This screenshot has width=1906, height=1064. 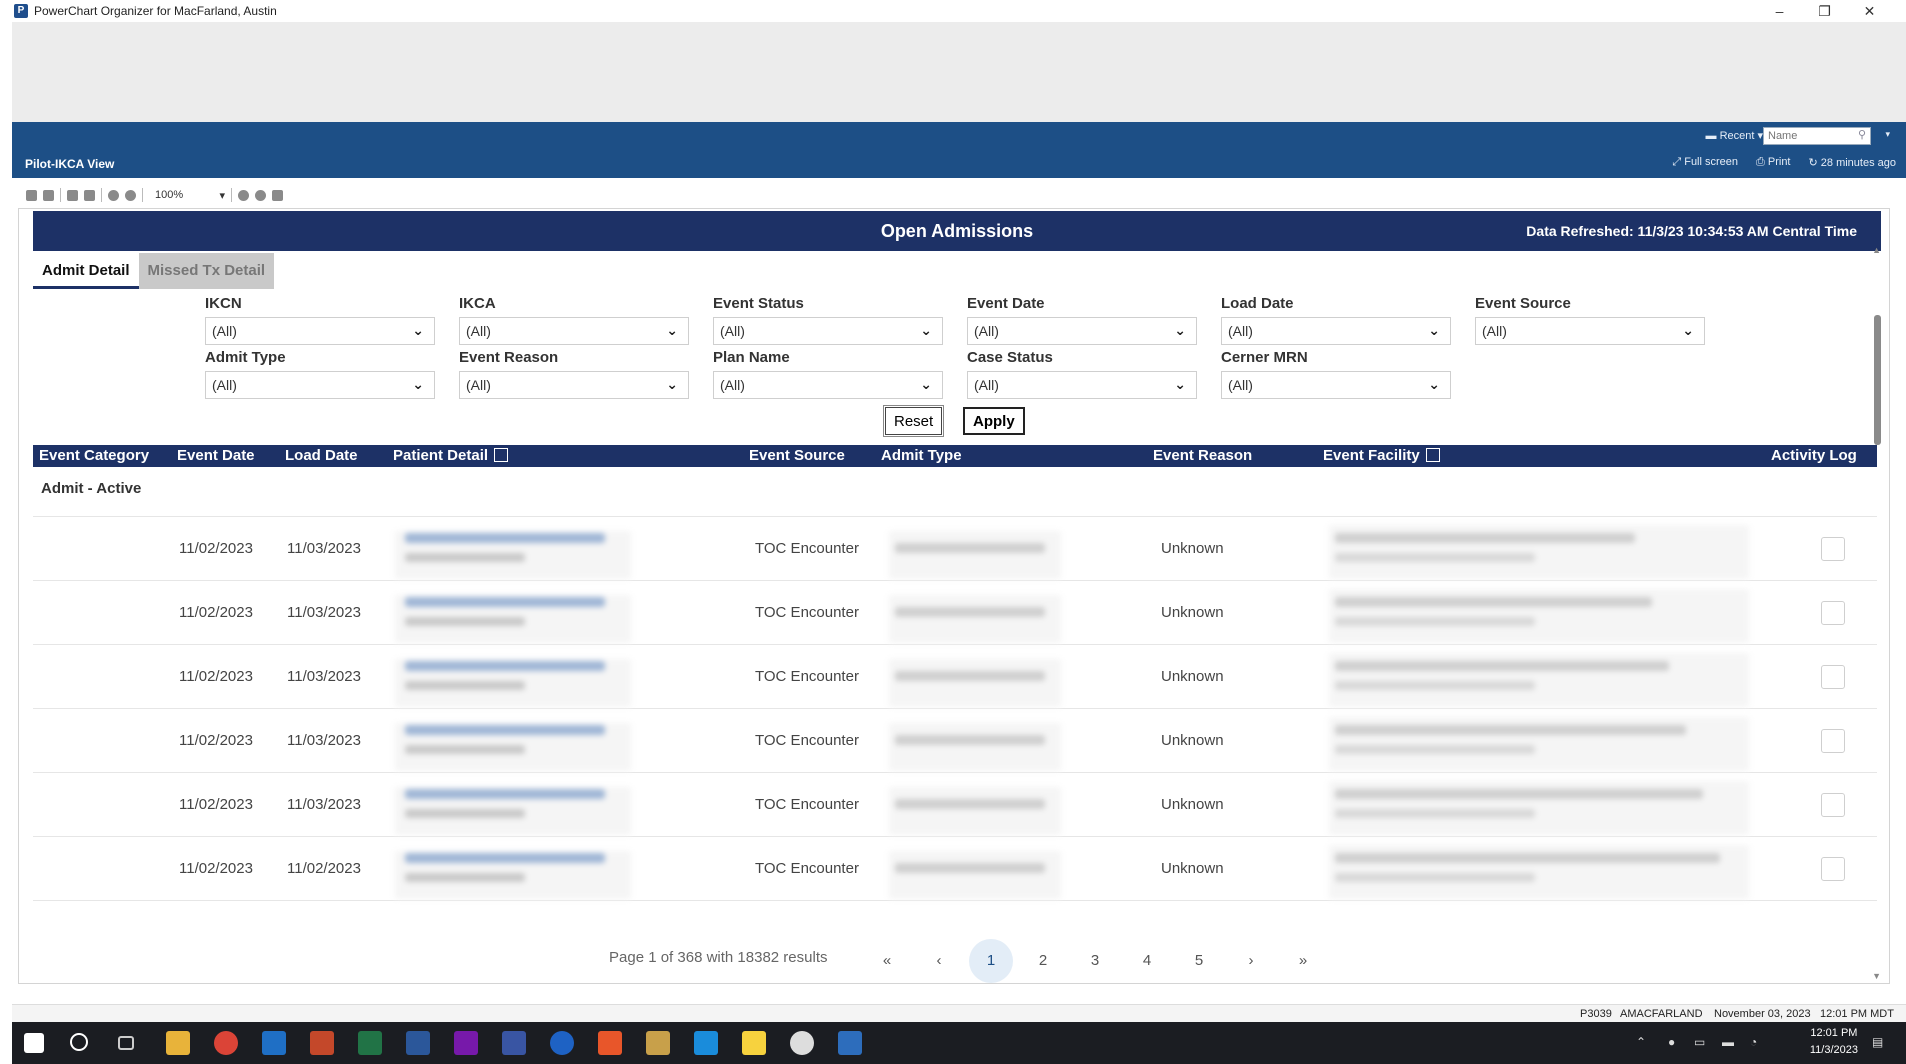 I want to click on close-button: ✕, so click(x=1869, y=11).